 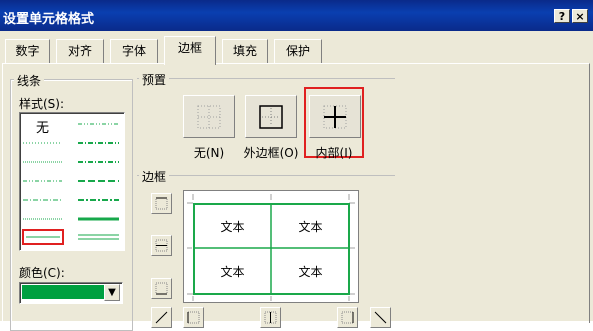 What do you see at coordinates (580, 16) in the screenshot?
I see `close-button: ×` at bounding box center [580, 16].